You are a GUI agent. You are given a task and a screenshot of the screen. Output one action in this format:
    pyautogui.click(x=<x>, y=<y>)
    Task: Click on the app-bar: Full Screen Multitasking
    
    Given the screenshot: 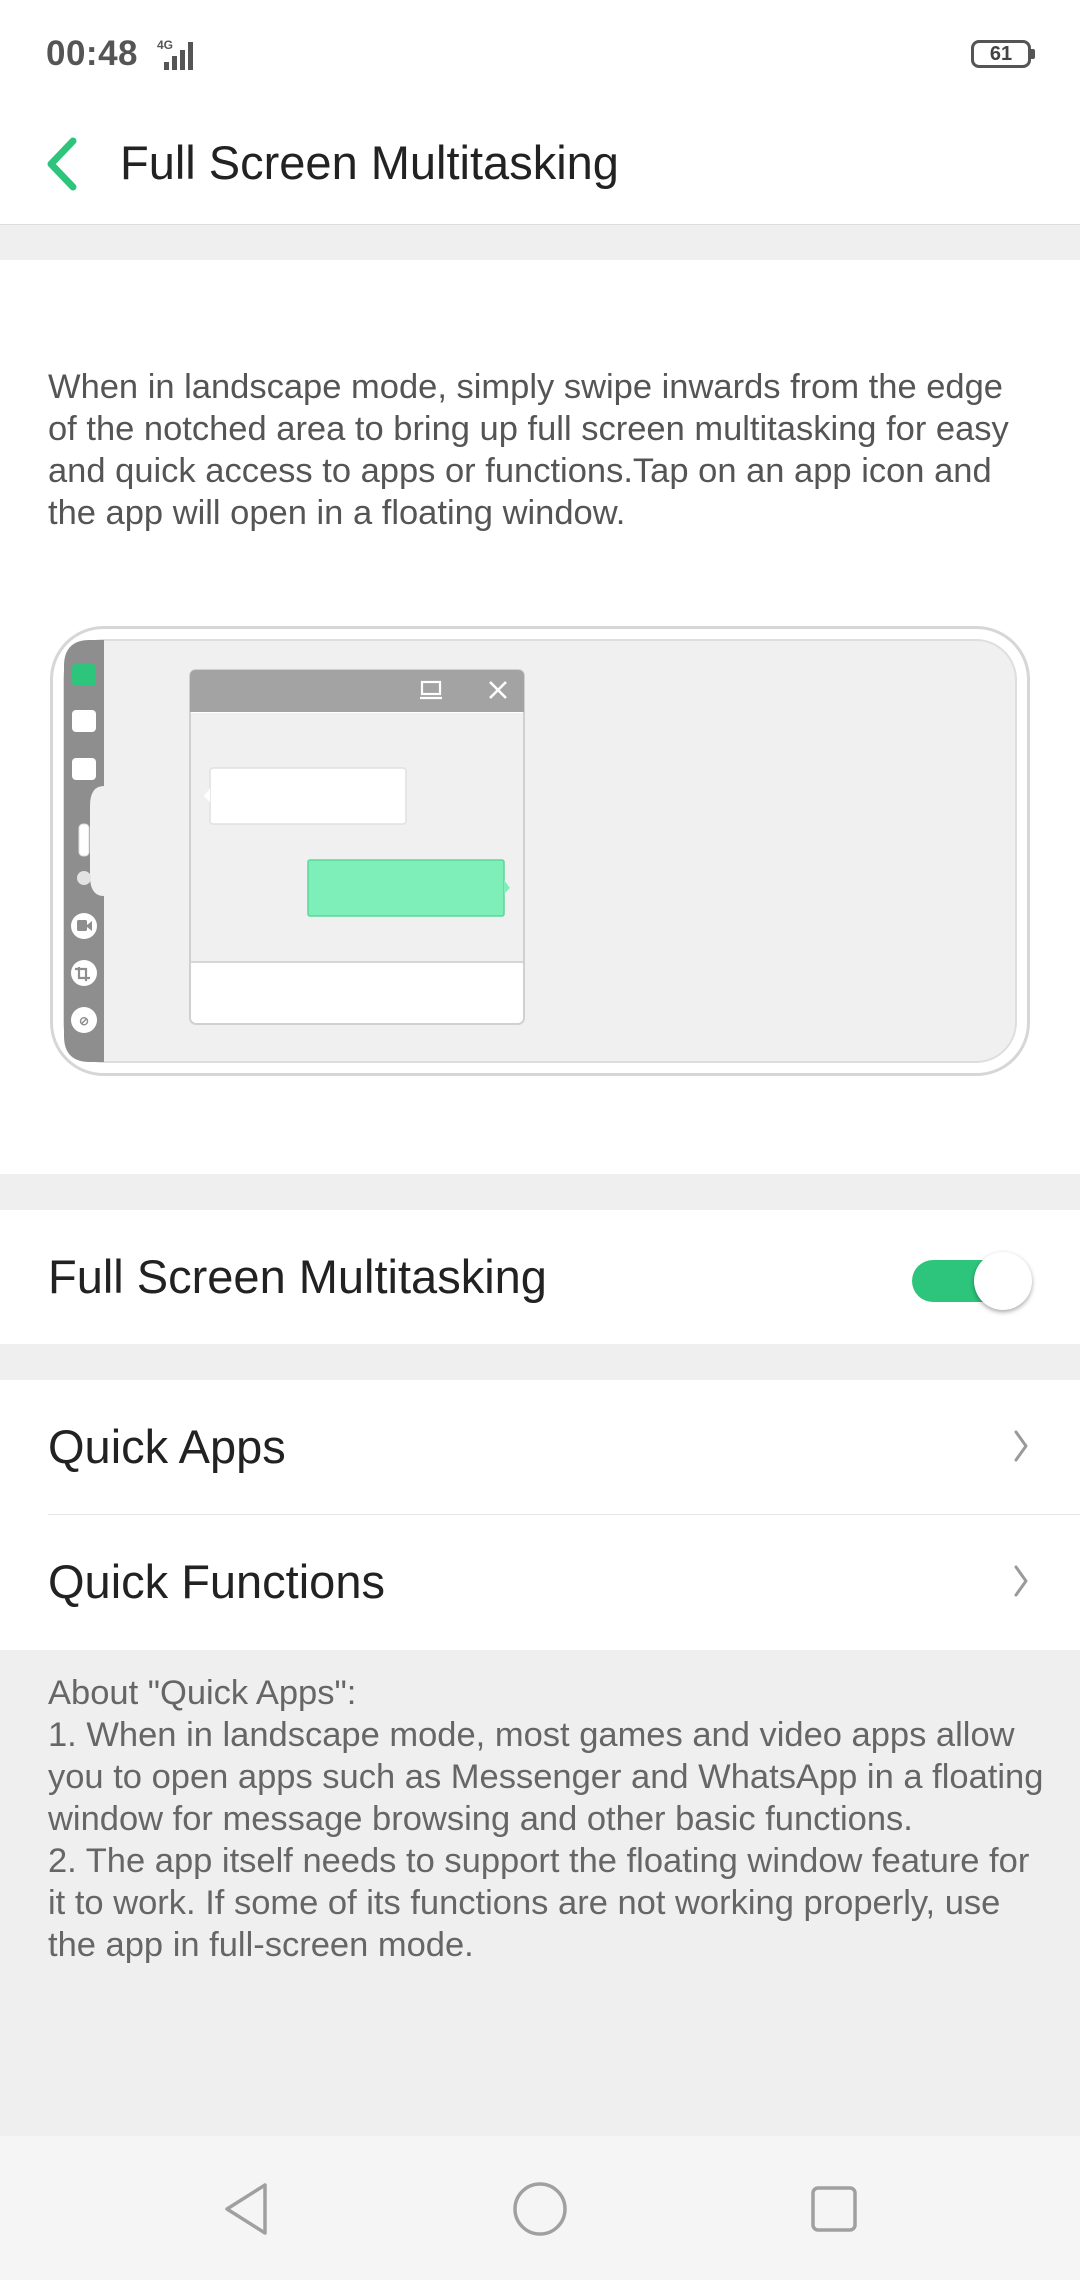 What is the action you would take?
    pyautogui.click(x=540, y=167)
    